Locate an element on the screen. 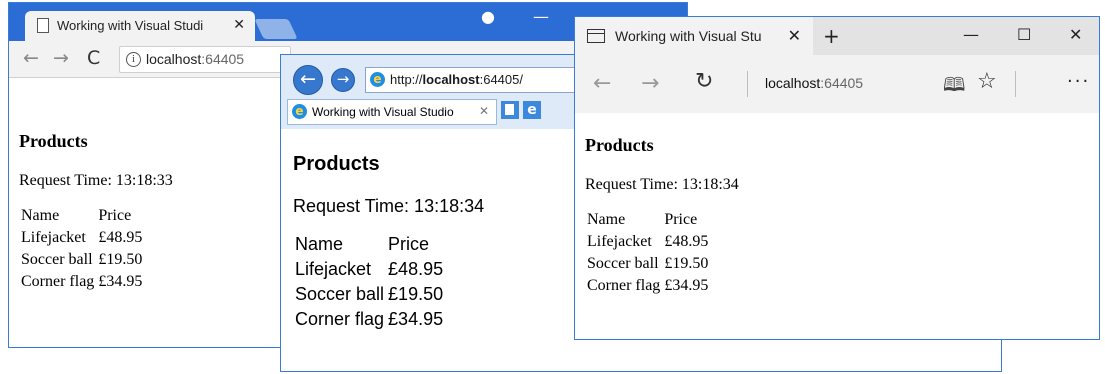 The image size is (1105, 374). chrome-tab: Working with Visual Studi ✕ is located at coordinates (140, 26).